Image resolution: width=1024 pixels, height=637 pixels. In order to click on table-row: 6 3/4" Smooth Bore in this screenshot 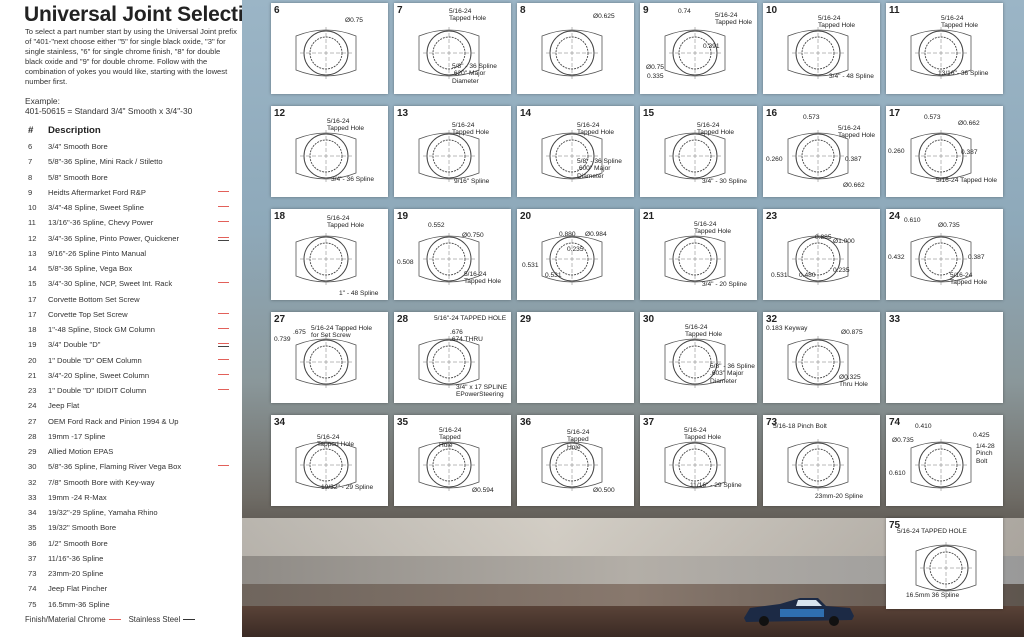, I will do `click(133, 149)`.